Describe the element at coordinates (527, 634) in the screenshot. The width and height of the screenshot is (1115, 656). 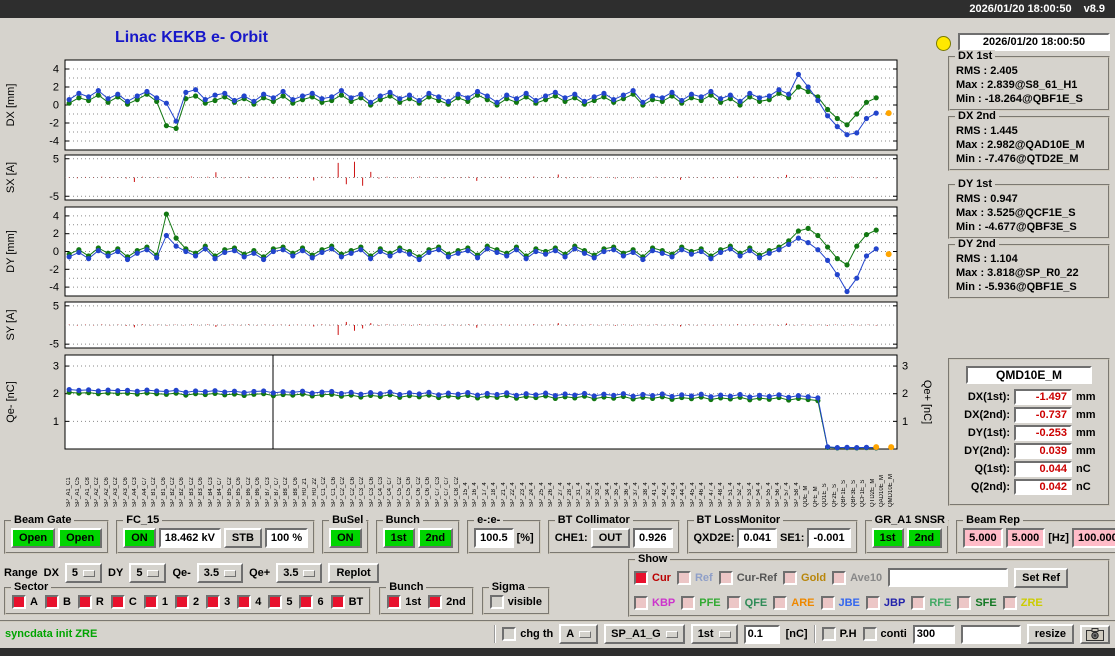
I see `chg-th-checkbox: chg th` at that location.